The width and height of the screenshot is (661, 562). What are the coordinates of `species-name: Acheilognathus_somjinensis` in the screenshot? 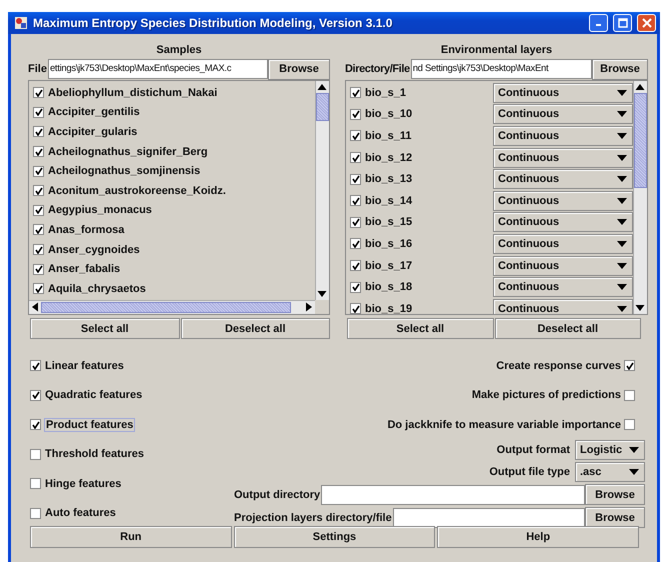 It's located at (124, 171).